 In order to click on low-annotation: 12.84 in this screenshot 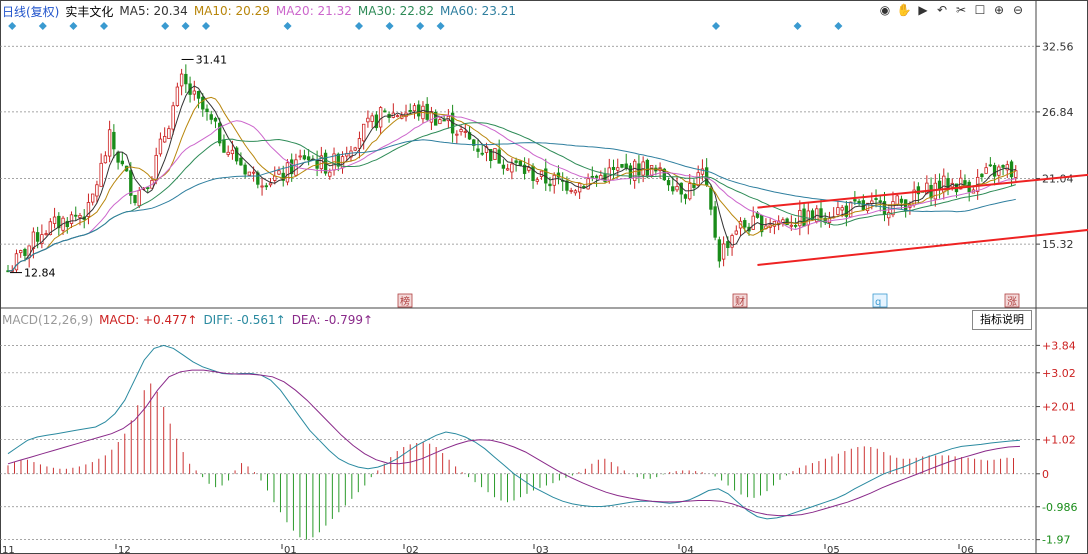, I will do `click(40, 273)`.